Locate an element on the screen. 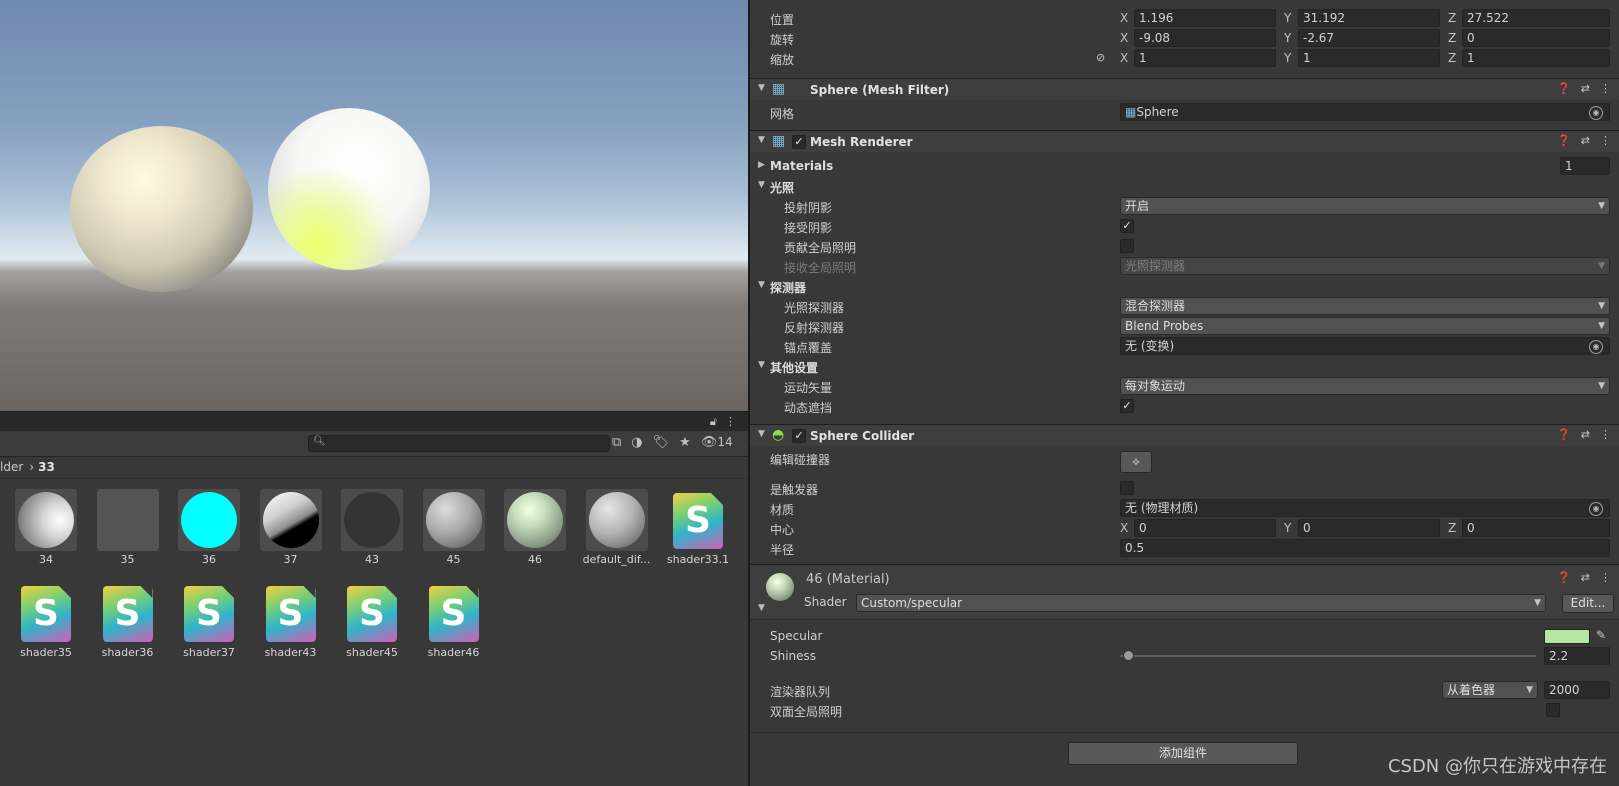 The image size is (1619, 786). receive-shadows-checkbox: ✓ is located at coordinates (1127, 226).